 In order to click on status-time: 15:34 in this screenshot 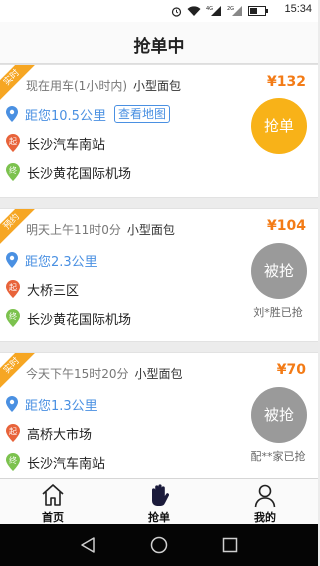, I will do `click(298, 9)`.